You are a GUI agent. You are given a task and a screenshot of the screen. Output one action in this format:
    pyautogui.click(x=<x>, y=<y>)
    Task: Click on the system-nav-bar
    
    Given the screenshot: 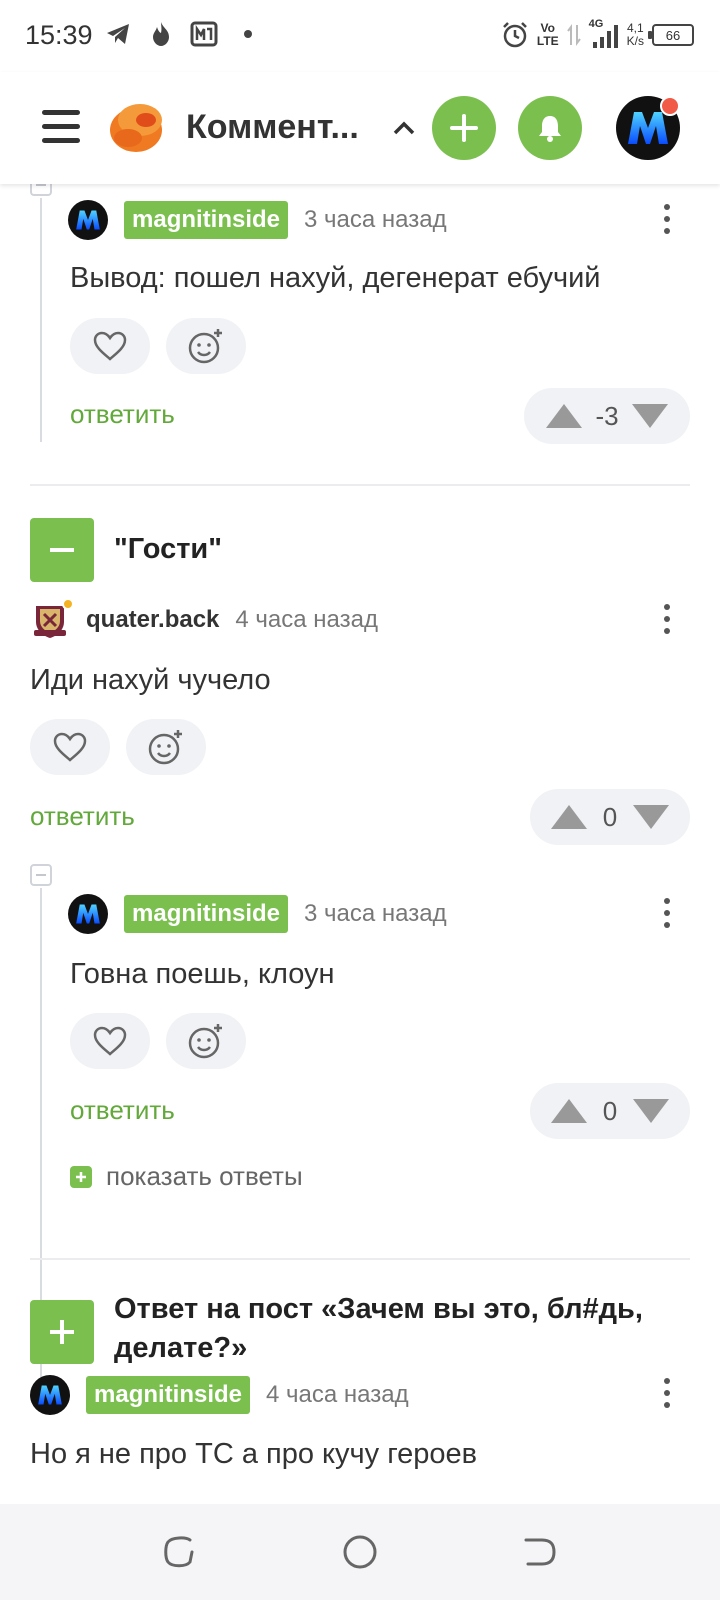 What is the action you would take?
    pyautogui.click(x=360, y=1552)
    